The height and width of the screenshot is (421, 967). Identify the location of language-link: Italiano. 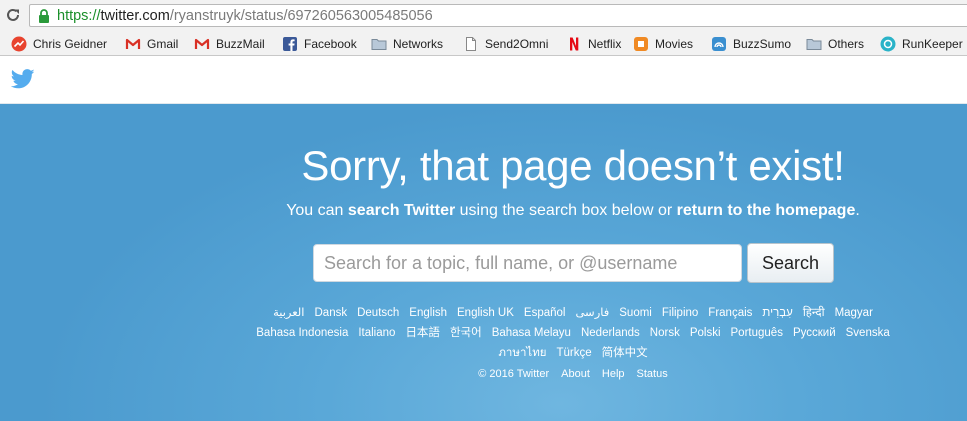
(376, 333).